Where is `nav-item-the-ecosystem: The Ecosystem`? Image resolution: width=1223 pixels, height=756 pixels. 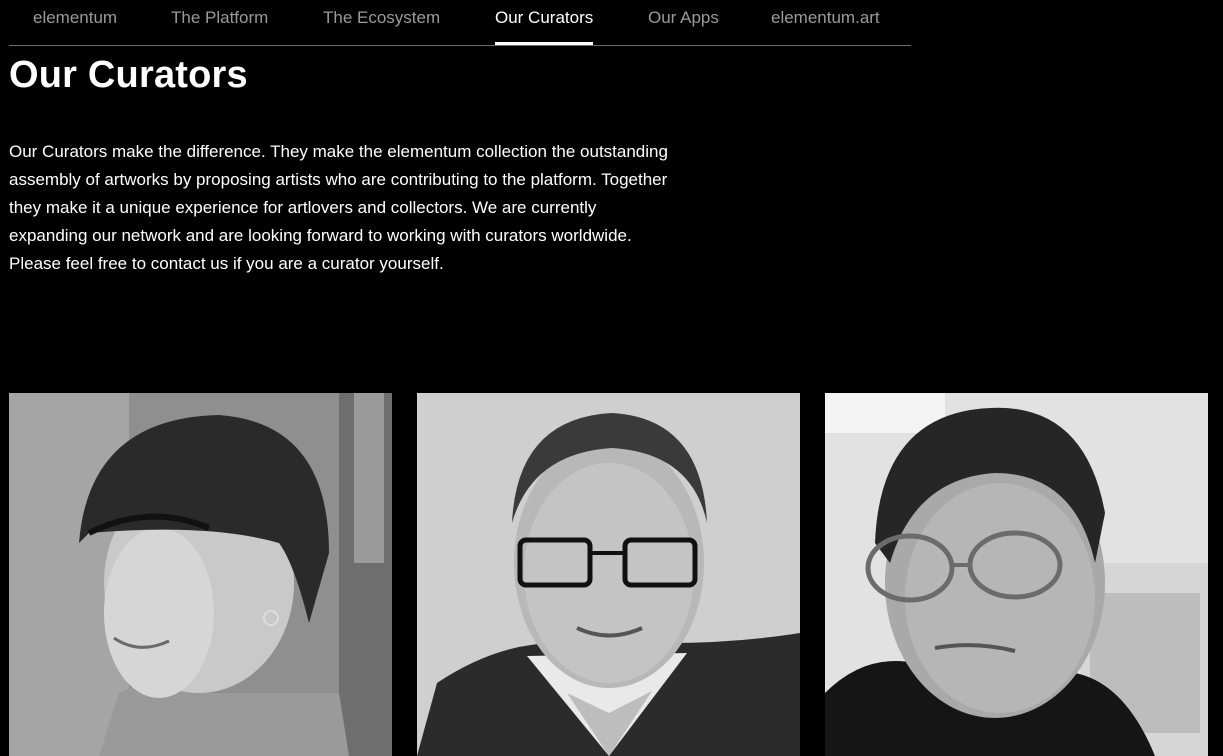
nav-item-the-ecosystem: The Ecosystem is located at coordinates (381, 18).